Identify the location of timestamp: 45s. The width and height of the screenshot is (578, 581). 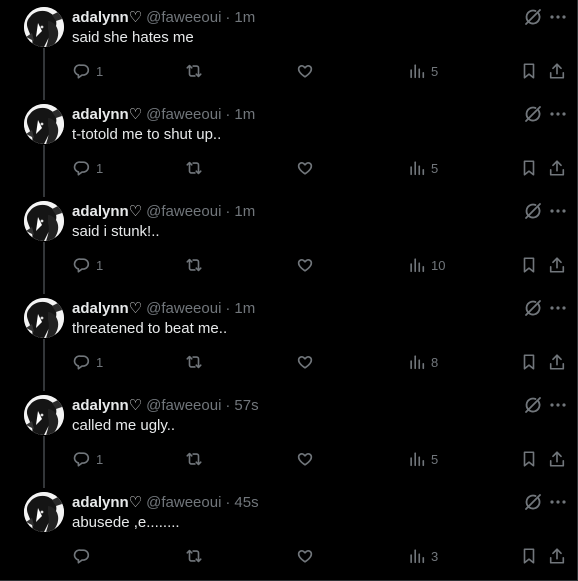
(246, 502).